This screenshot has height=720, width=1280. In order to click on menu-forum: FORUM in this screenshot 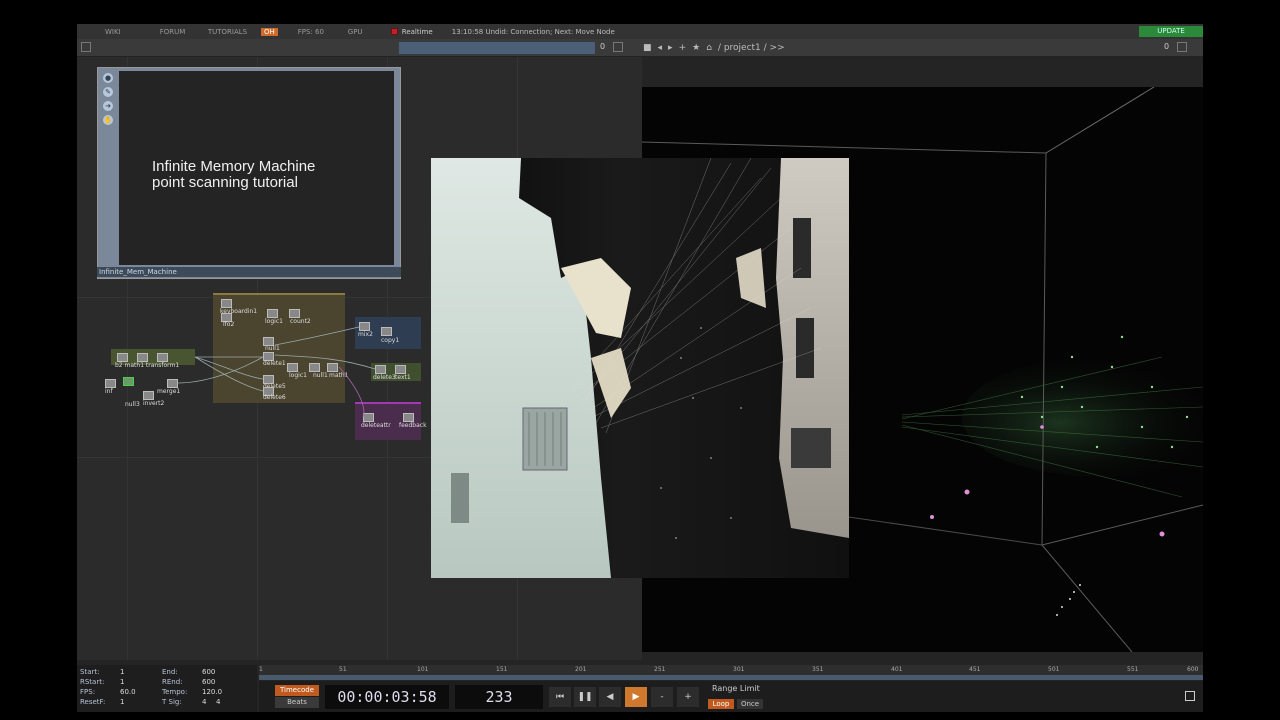, I will do `click(172, 32)`.